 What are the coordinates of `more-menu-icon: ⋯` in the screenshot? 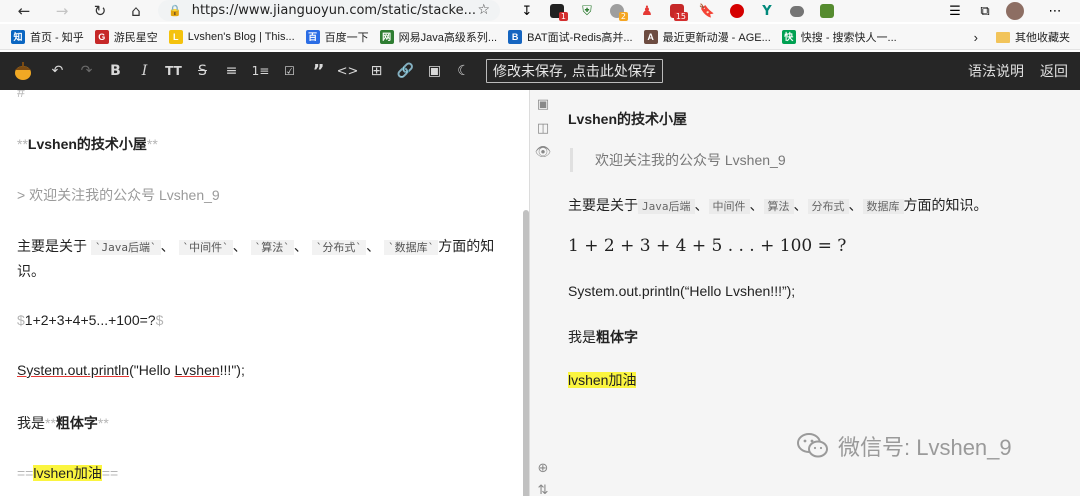 It's located at (1055, 11).